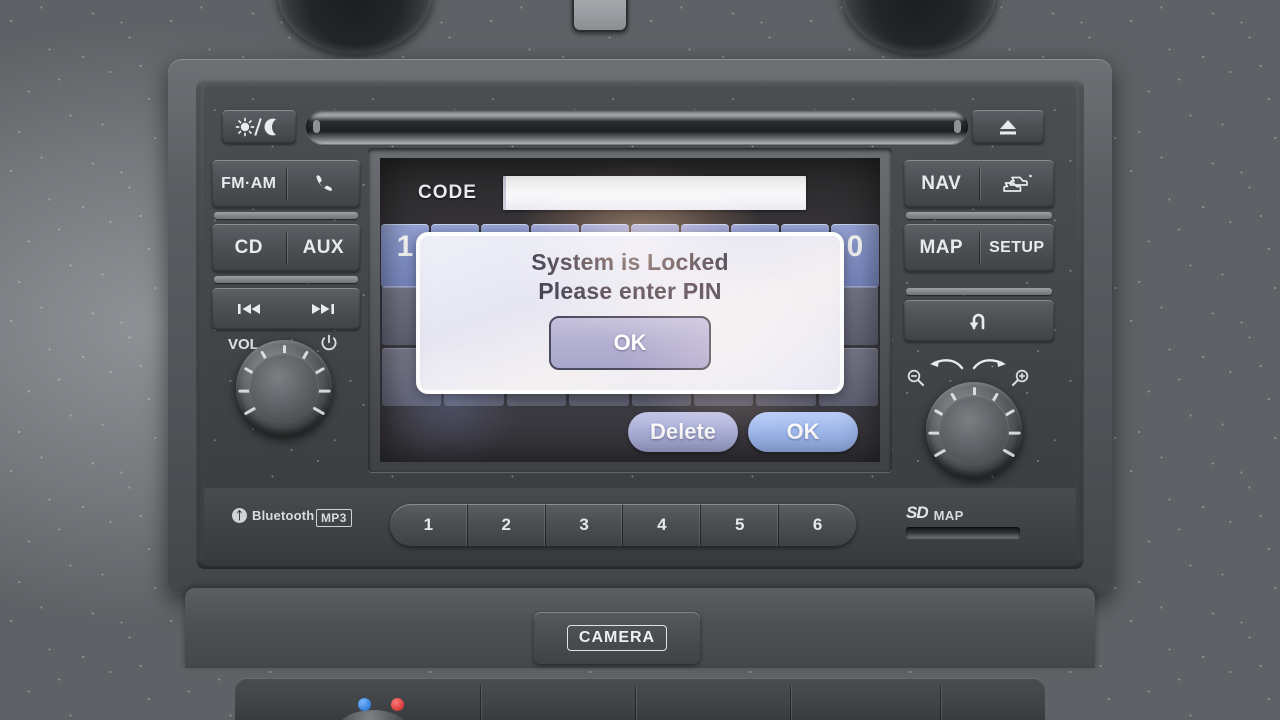 Image resolution: width=1280 pixels, height=720 pixels. I want to click on zoom-out-icon, so click(916, 378).